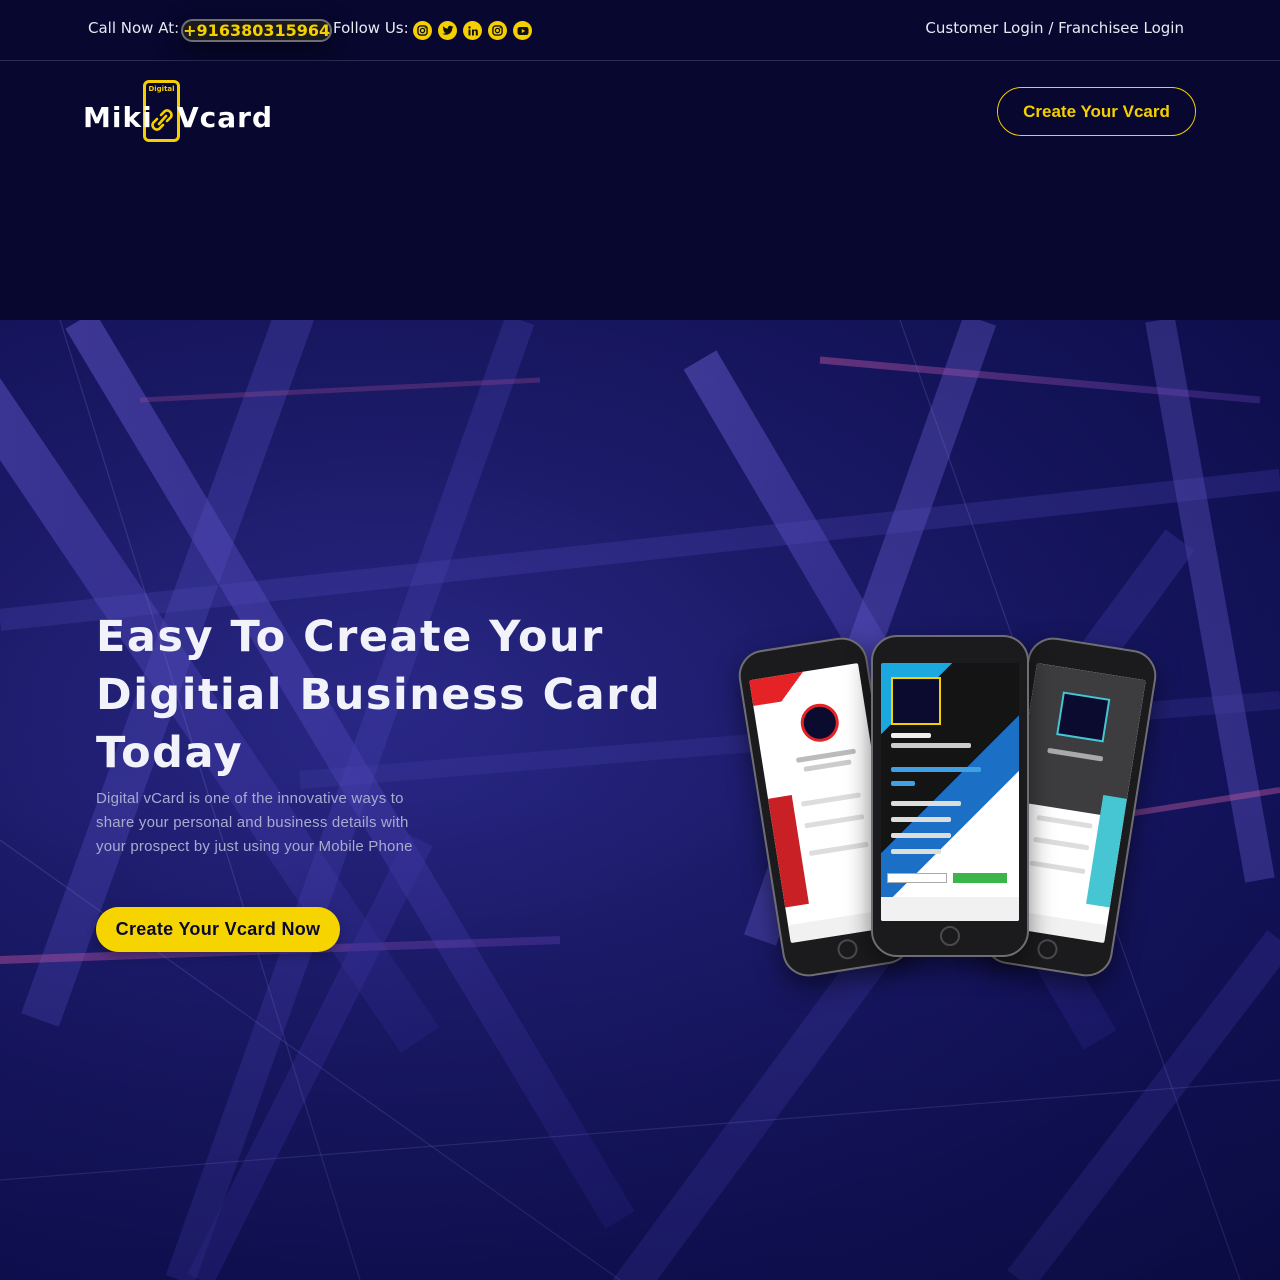  I want to click on logo-digital-text: Digital, so click(161, 89).